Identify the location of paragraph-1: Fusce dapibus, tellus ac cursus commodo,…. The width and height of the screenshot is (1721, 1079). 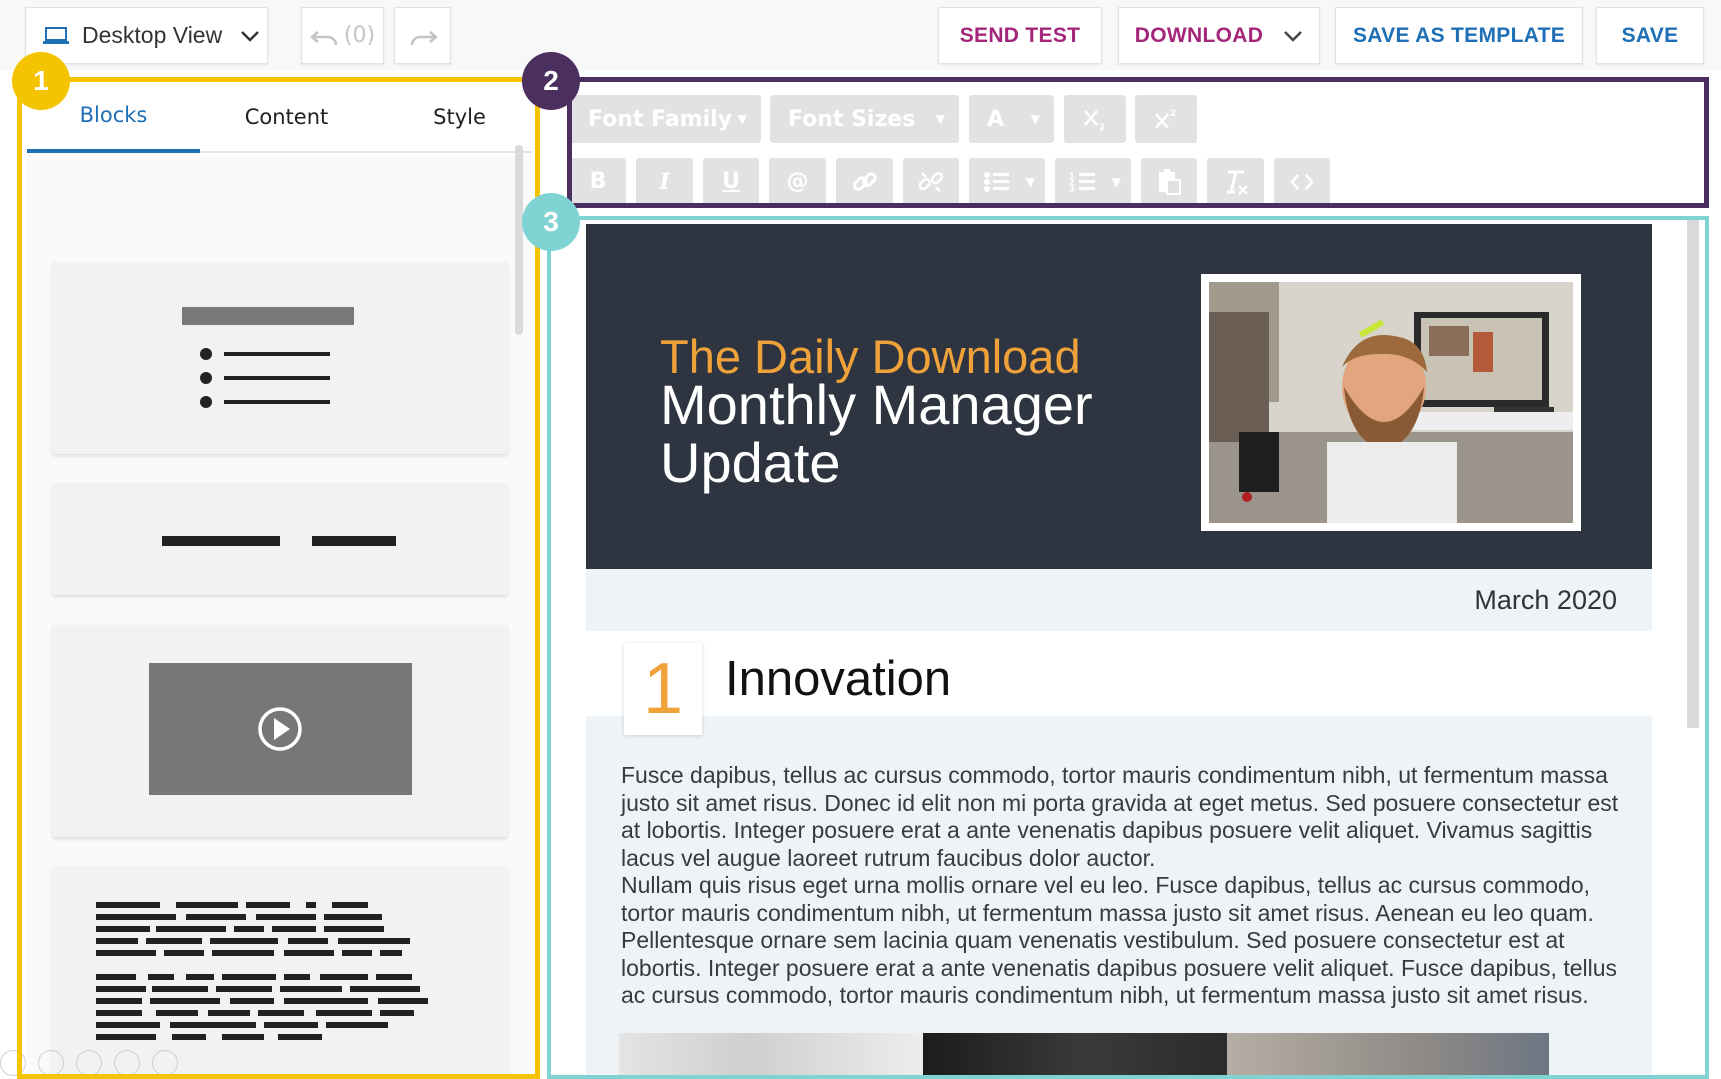
(1120, 816).